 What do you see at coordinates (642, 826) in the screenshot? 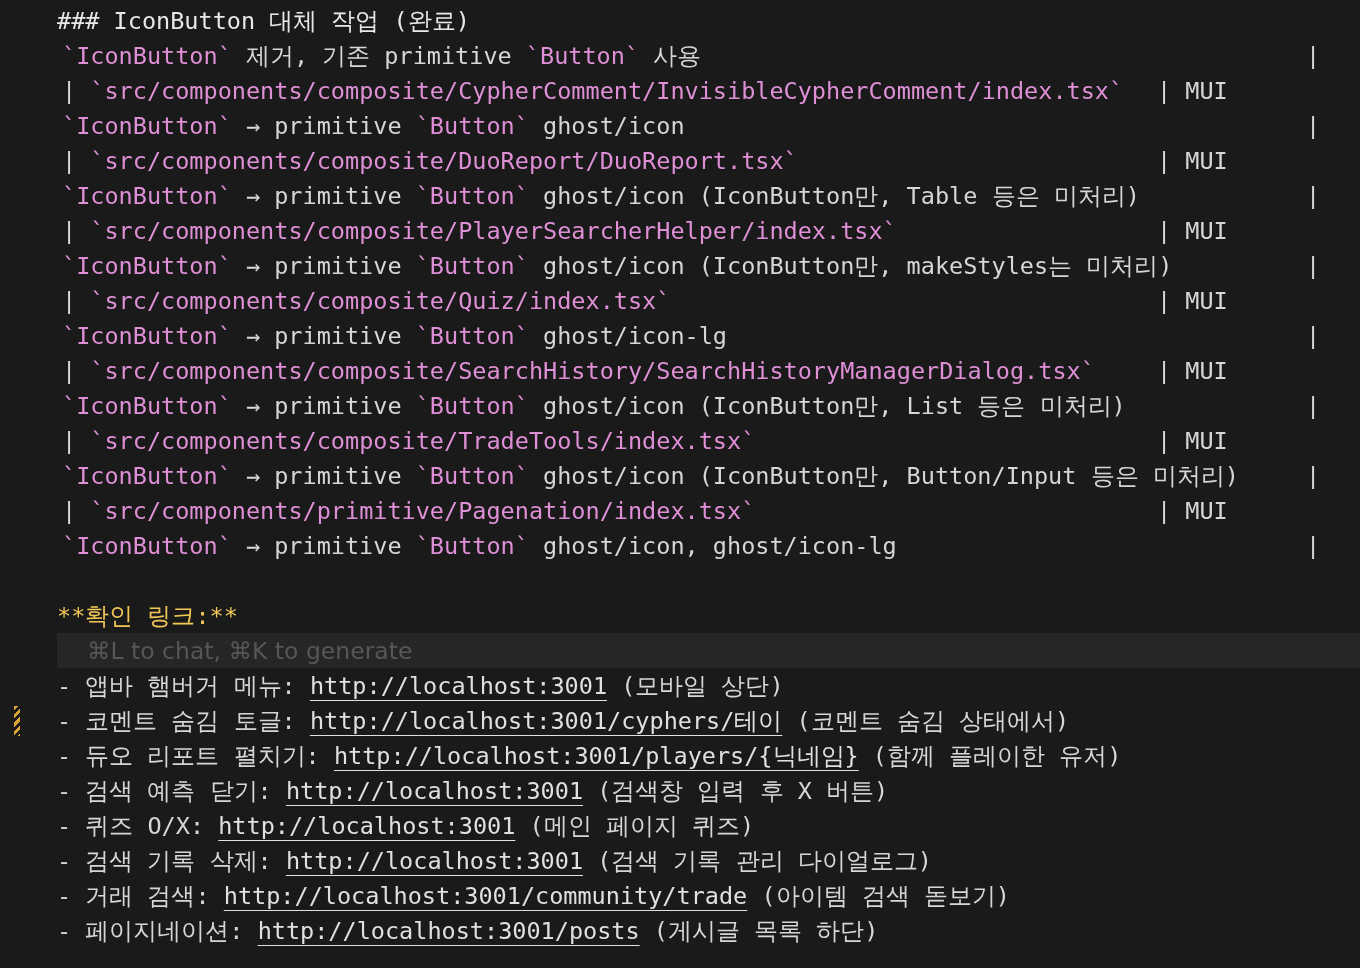
I see `url-note: (메인 페이지 퀴즈)` at bounding box center [642, 826].